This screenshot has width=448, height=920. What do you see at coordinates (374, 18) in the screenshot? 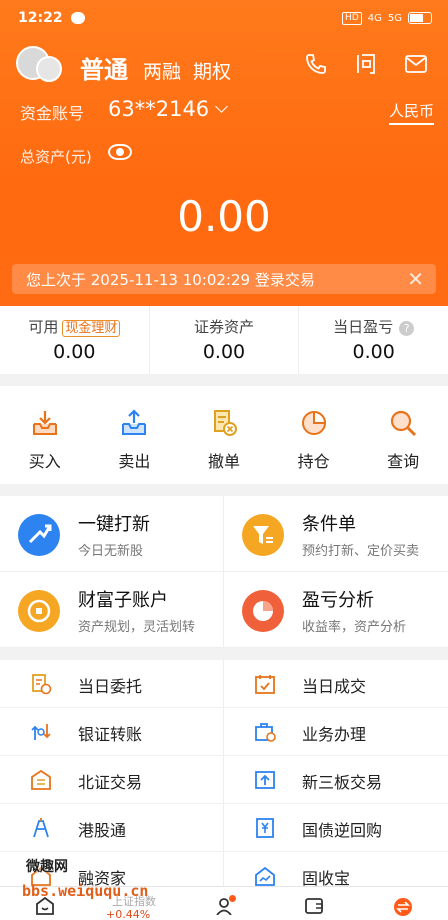
I see `network-4g: 4G` at bounding box center [374, 18].